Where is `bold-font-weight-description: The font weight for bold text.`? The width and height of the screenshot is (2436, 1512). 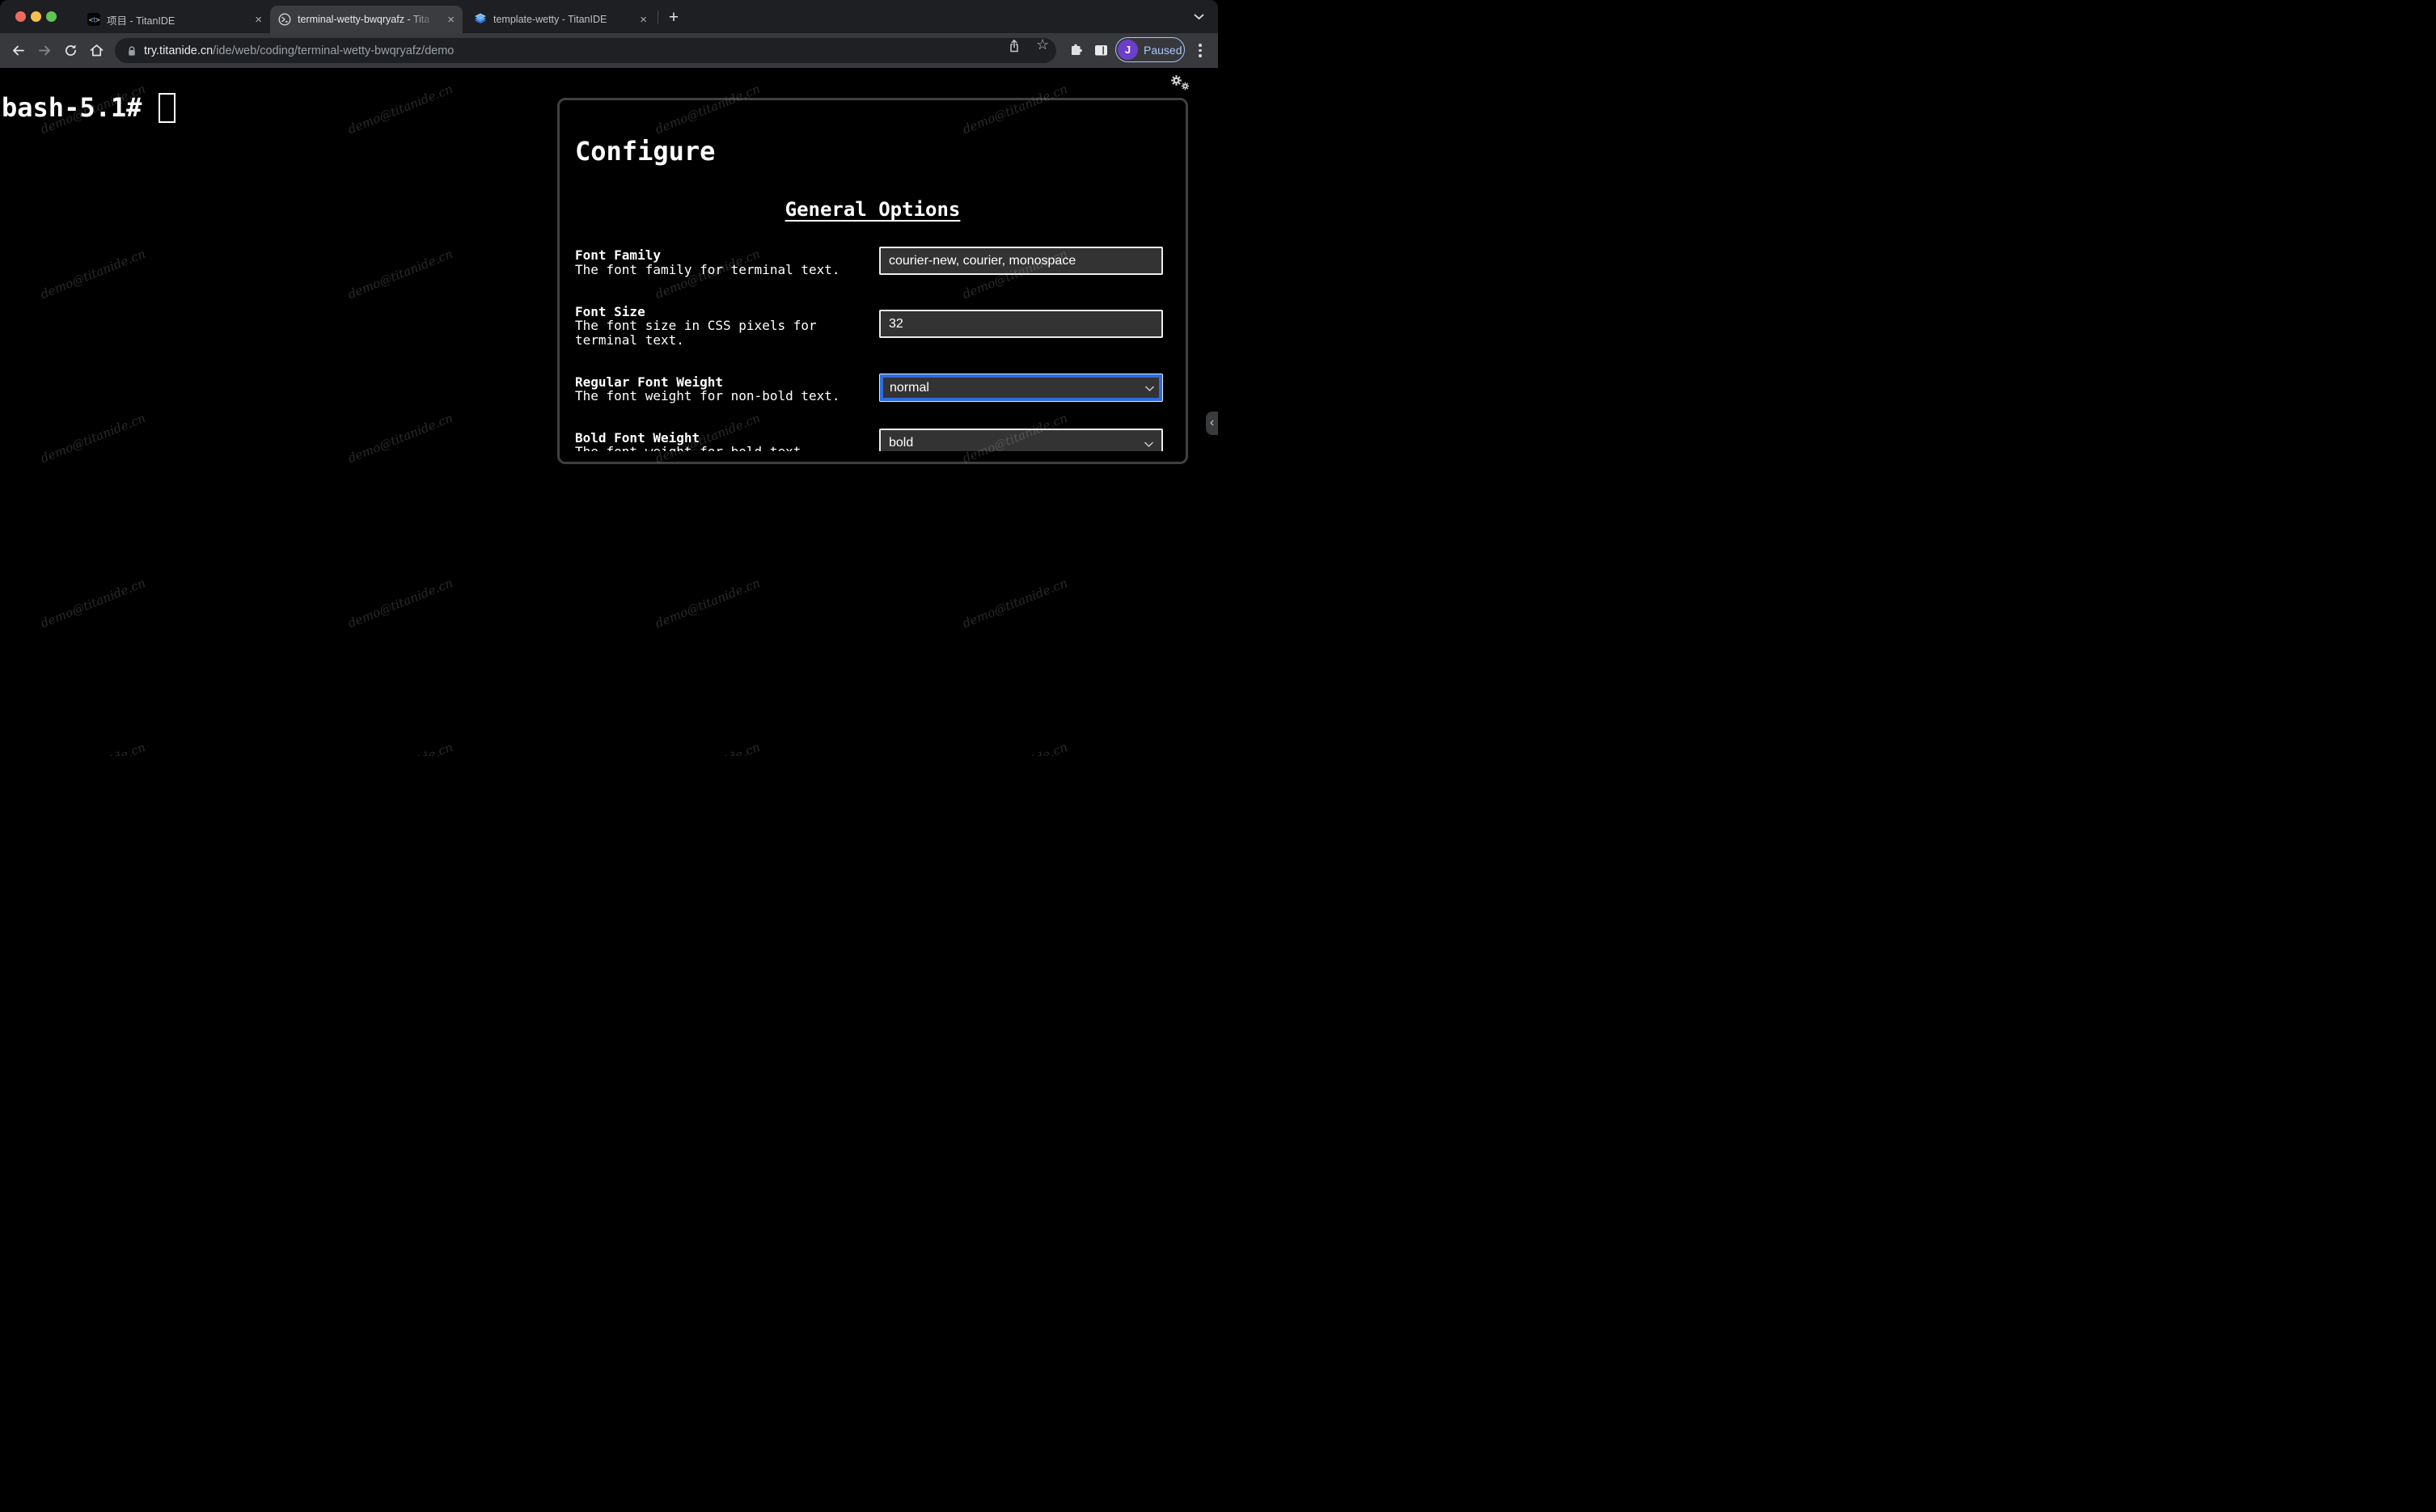 bold-font-weight-description: The font weight for bold text. is located at coordinates (716, 449).